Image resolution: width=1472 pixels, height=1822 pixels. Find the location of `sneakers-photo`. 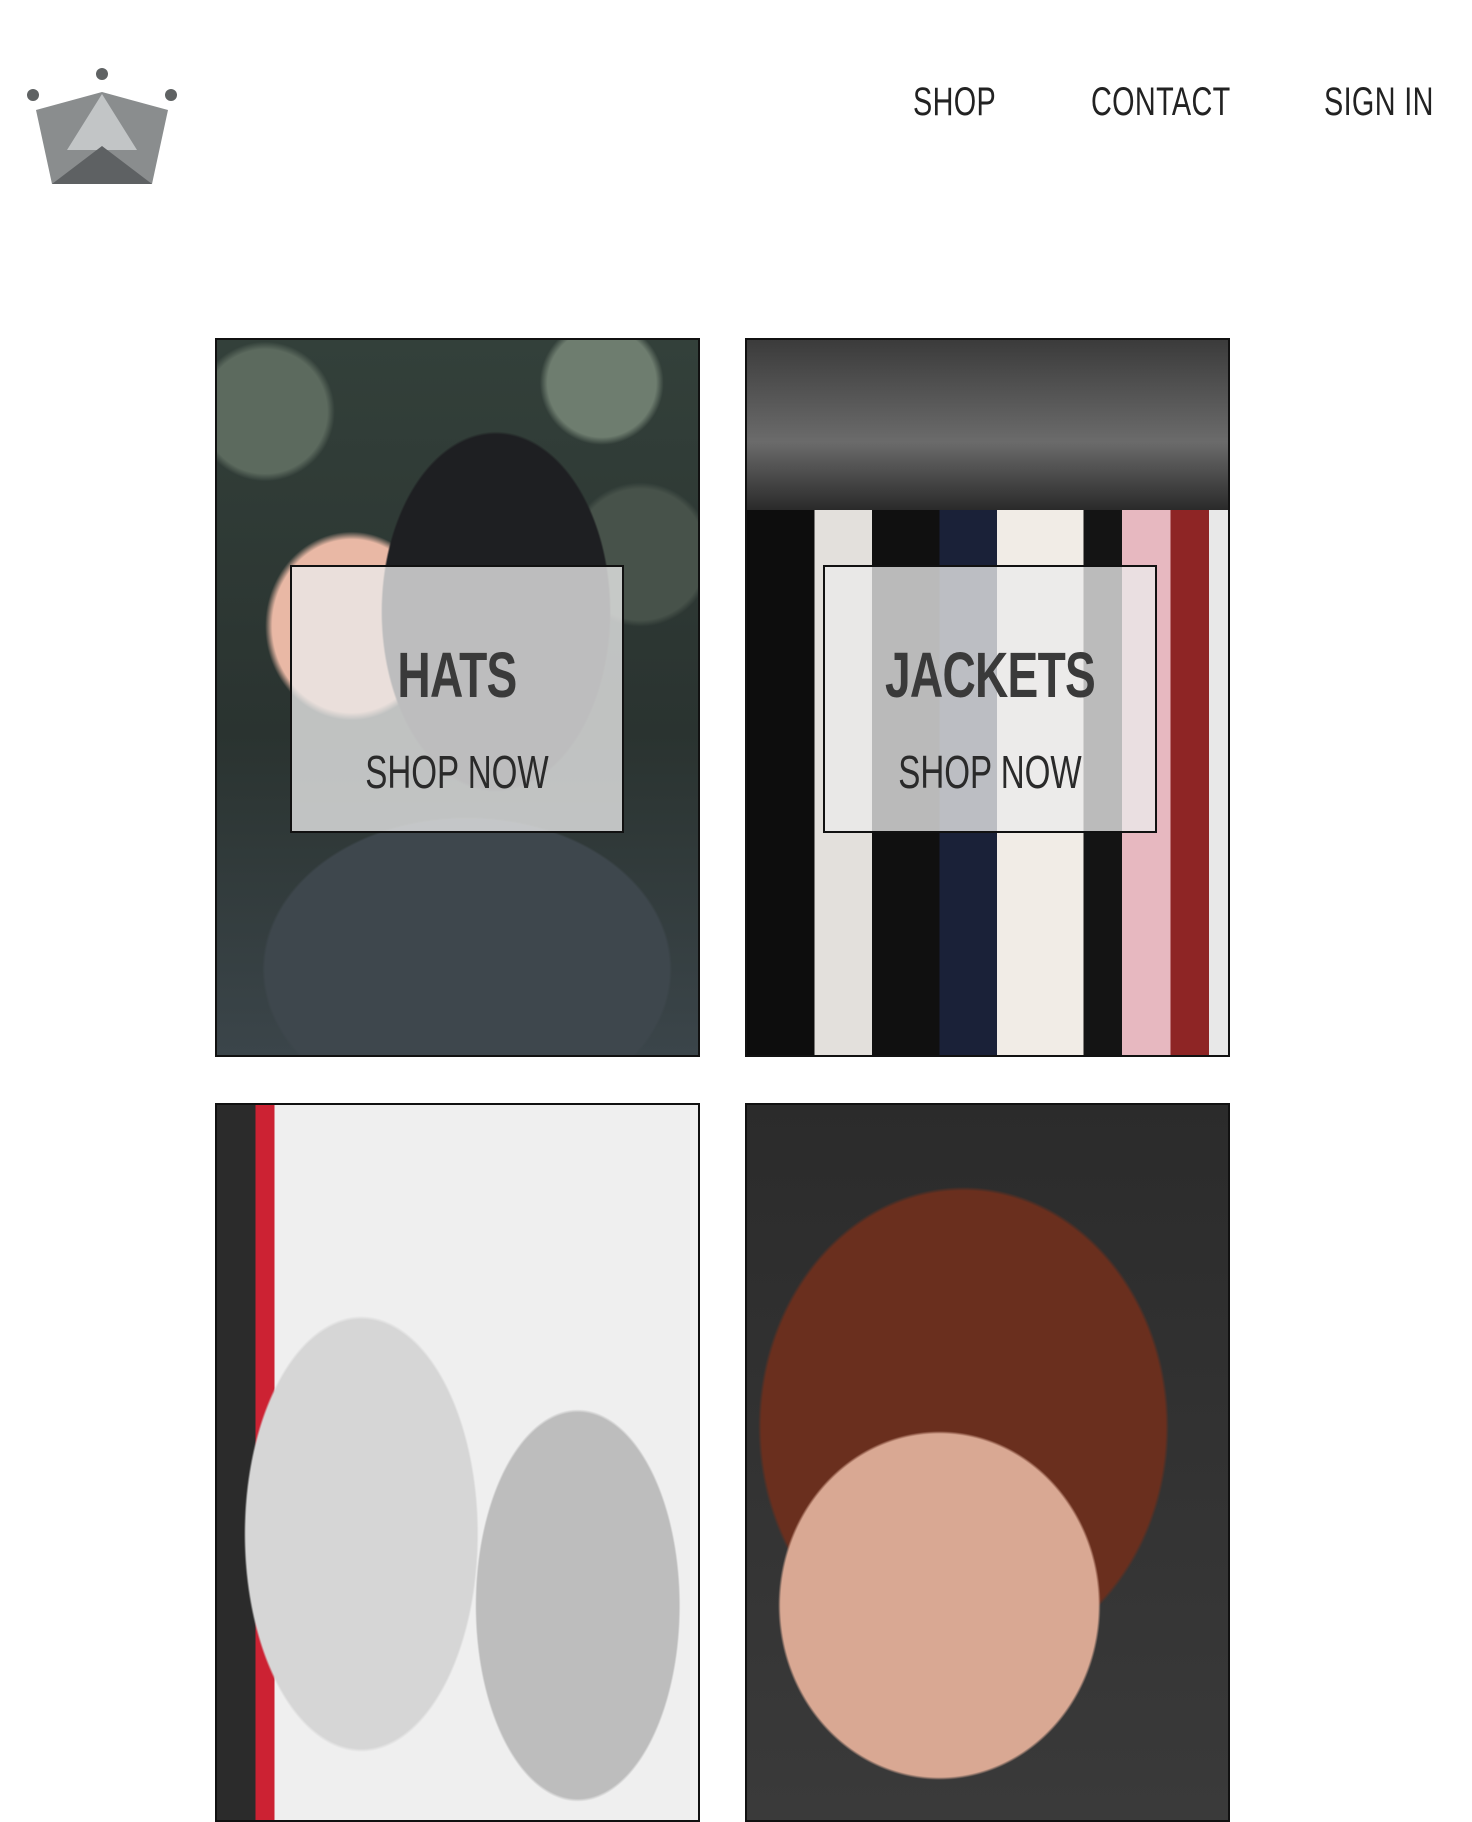

sneakers-photo is located at coordinates (457, 1462).